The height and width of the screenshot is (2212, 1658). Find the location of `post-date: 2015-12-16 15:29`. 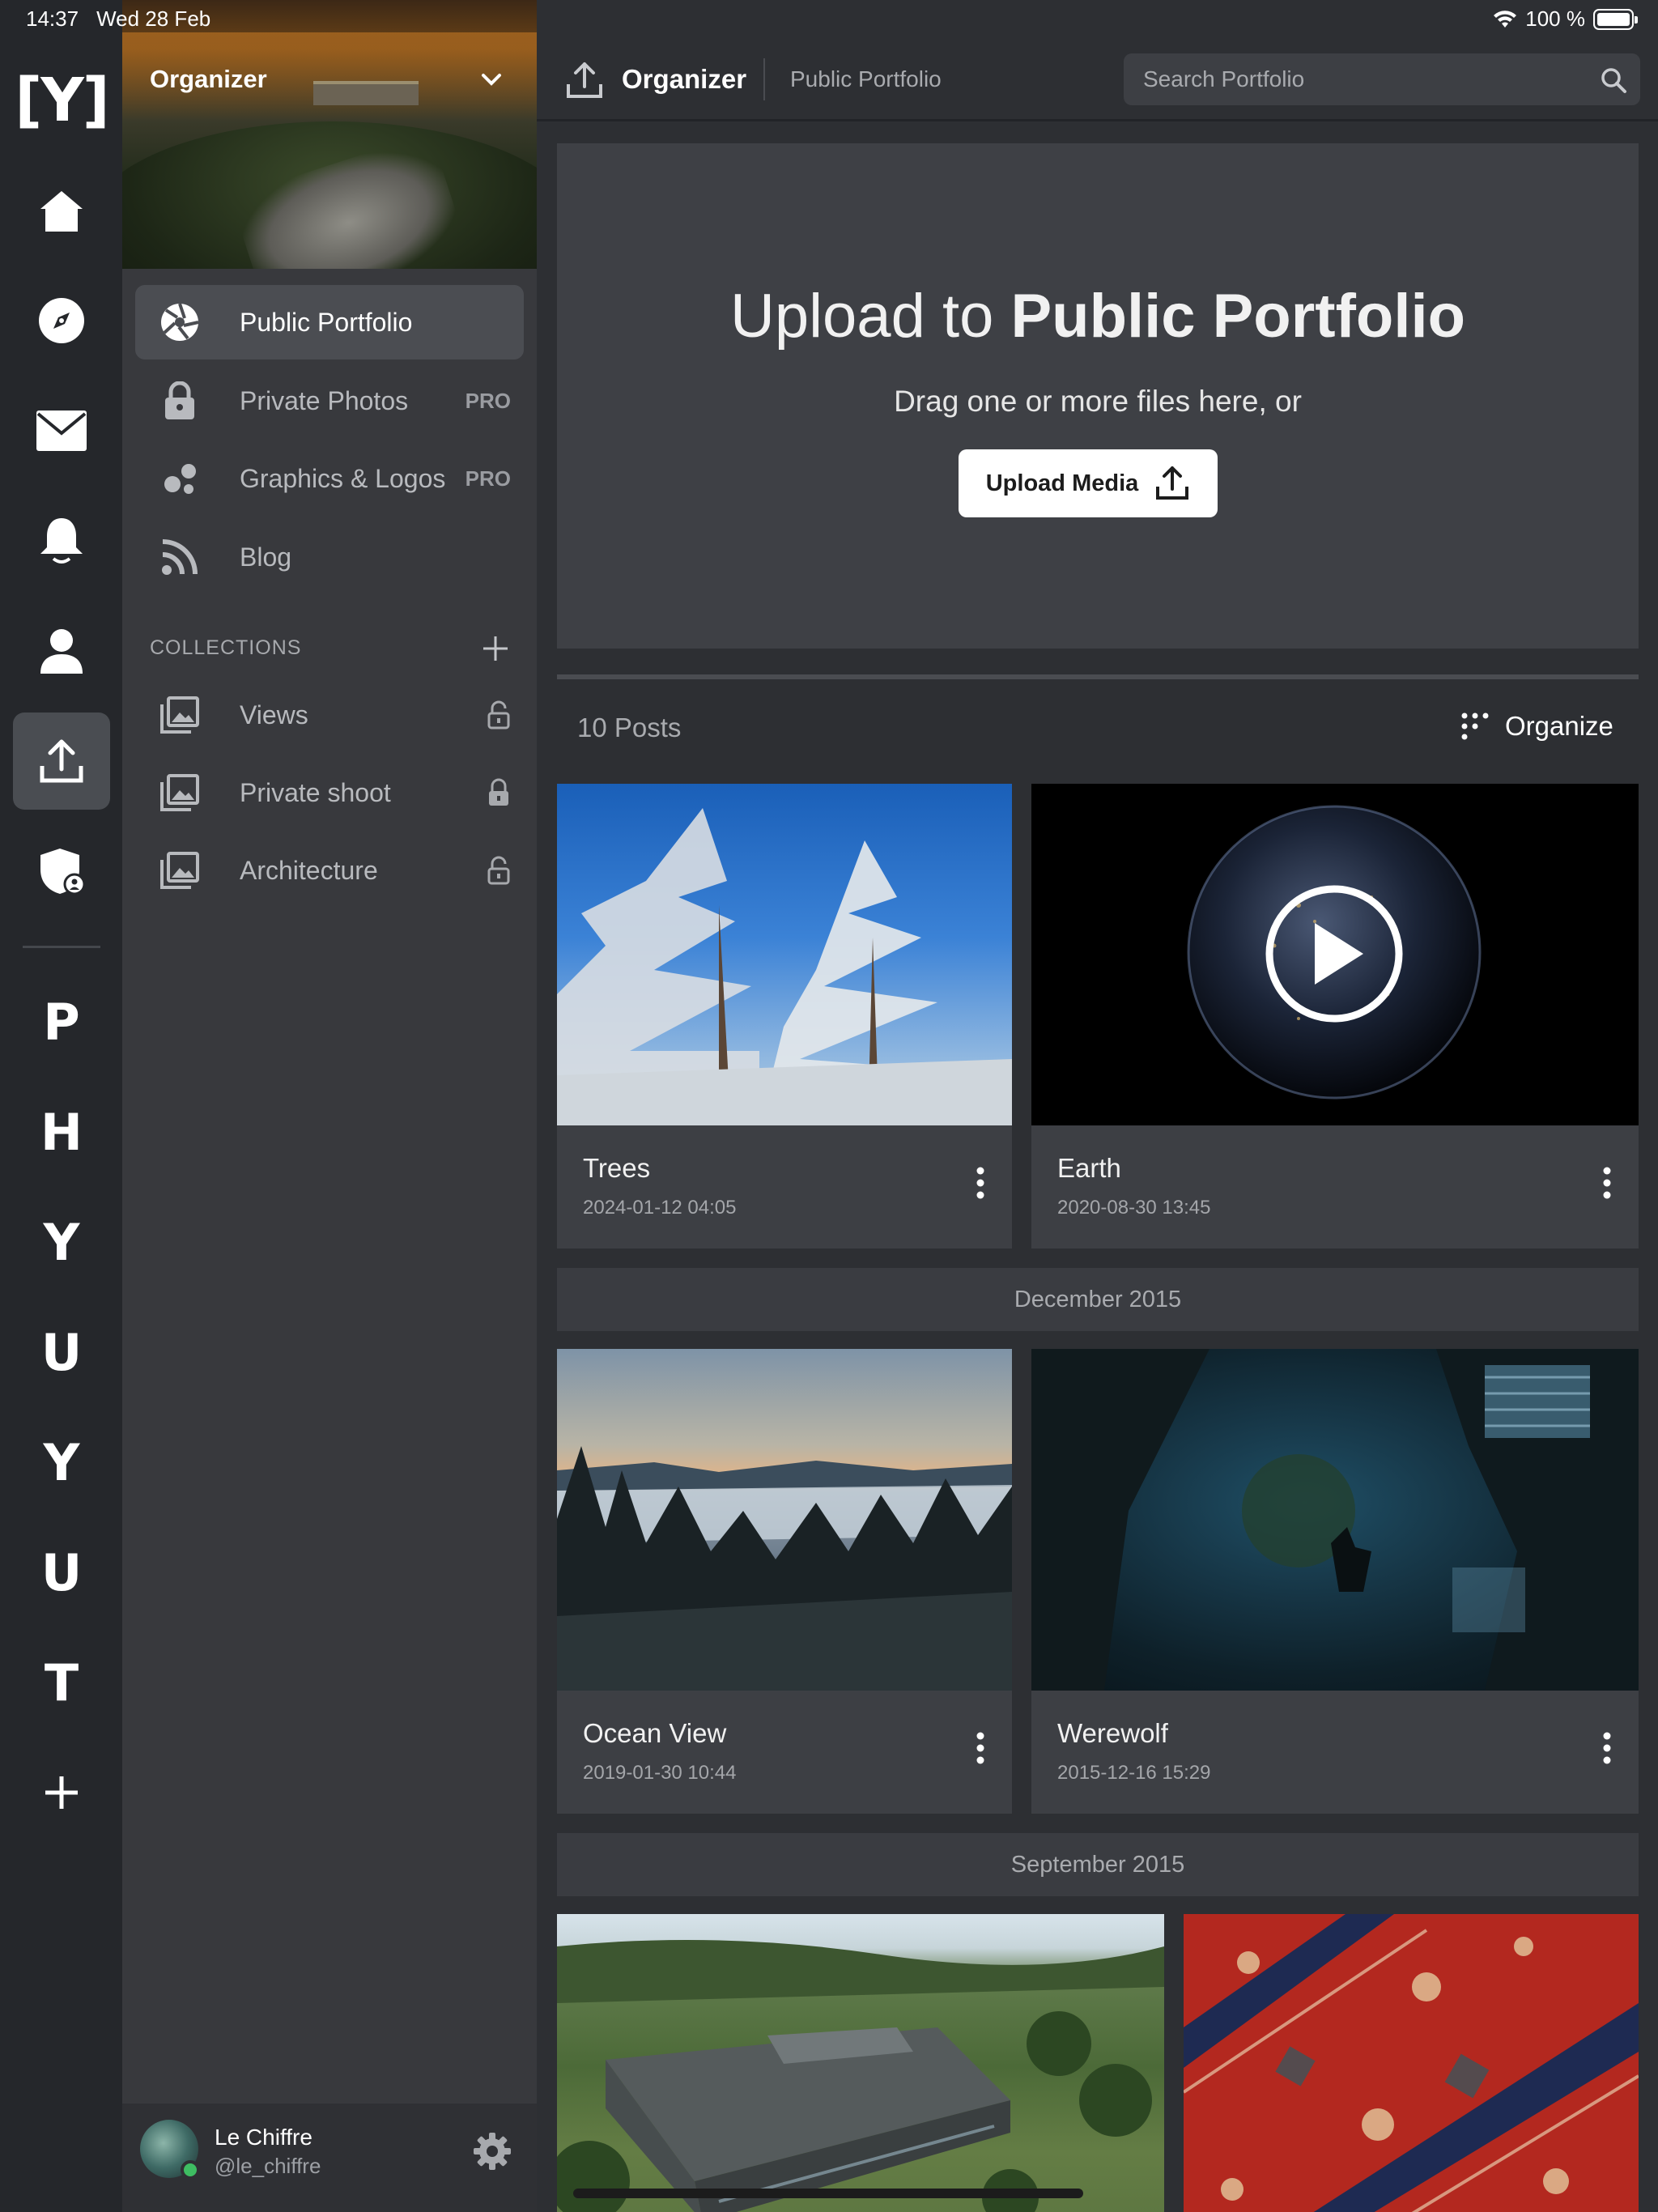

post-date: 2015-12-16 15:29 is located at coordinates (1134, 1773).